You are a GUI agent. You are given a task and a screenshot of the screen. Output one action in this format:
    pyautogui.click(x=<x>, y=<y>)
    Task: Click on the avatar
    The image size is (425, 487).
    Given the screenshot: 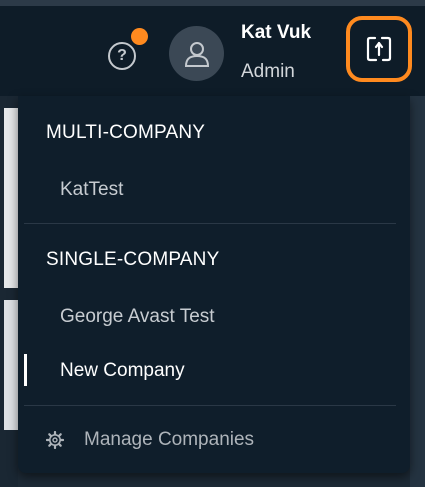 What is the action you would take?
    pyautogui.click(x=196, y=53)
    